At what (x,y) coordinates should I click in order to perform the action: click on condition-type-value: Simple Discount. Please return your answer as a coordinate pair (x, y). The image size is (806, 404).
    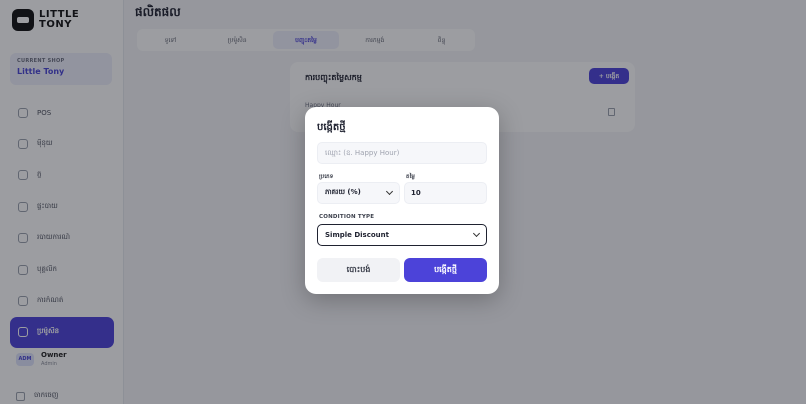
    Looking at the image, I should click on (357, 235).